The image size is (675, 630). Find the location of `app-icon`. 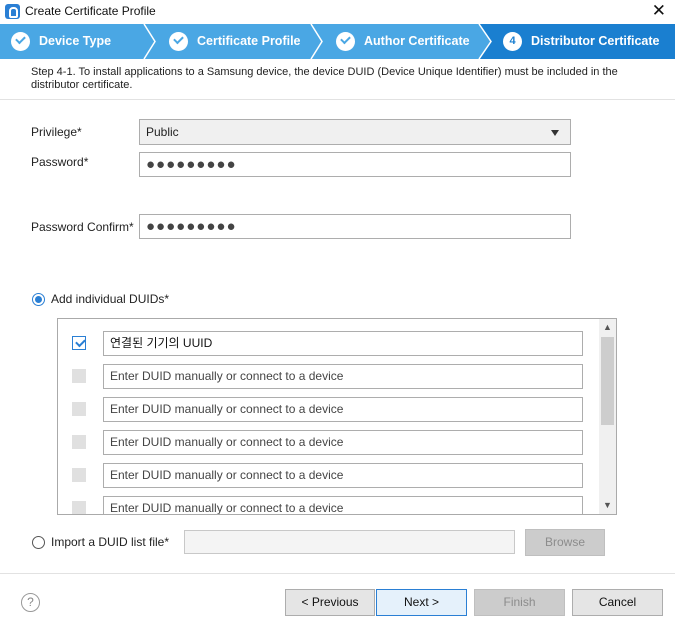

app-icon is located at coordinates (12, 11).